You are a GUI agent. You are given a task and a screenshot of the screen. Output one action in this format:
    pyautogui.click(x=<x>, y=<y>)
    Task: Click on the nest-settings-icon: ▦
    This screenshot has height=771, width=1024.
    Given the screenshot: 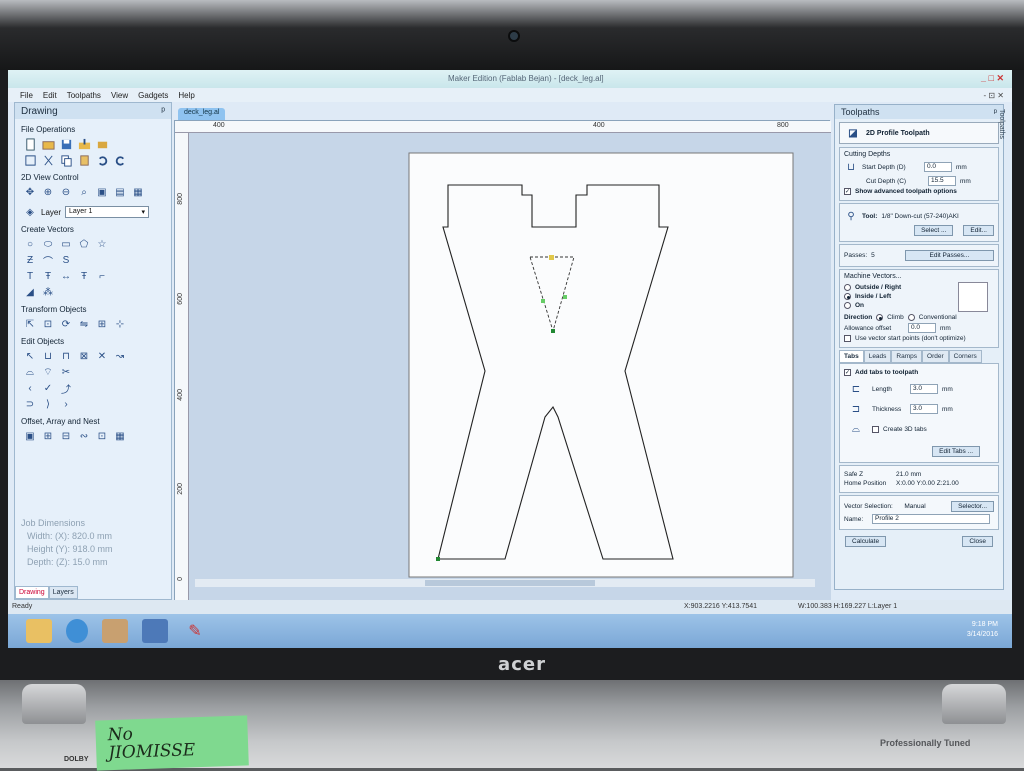 What is the action you would take?
    pyautogui.click(x=120, y=436)
    